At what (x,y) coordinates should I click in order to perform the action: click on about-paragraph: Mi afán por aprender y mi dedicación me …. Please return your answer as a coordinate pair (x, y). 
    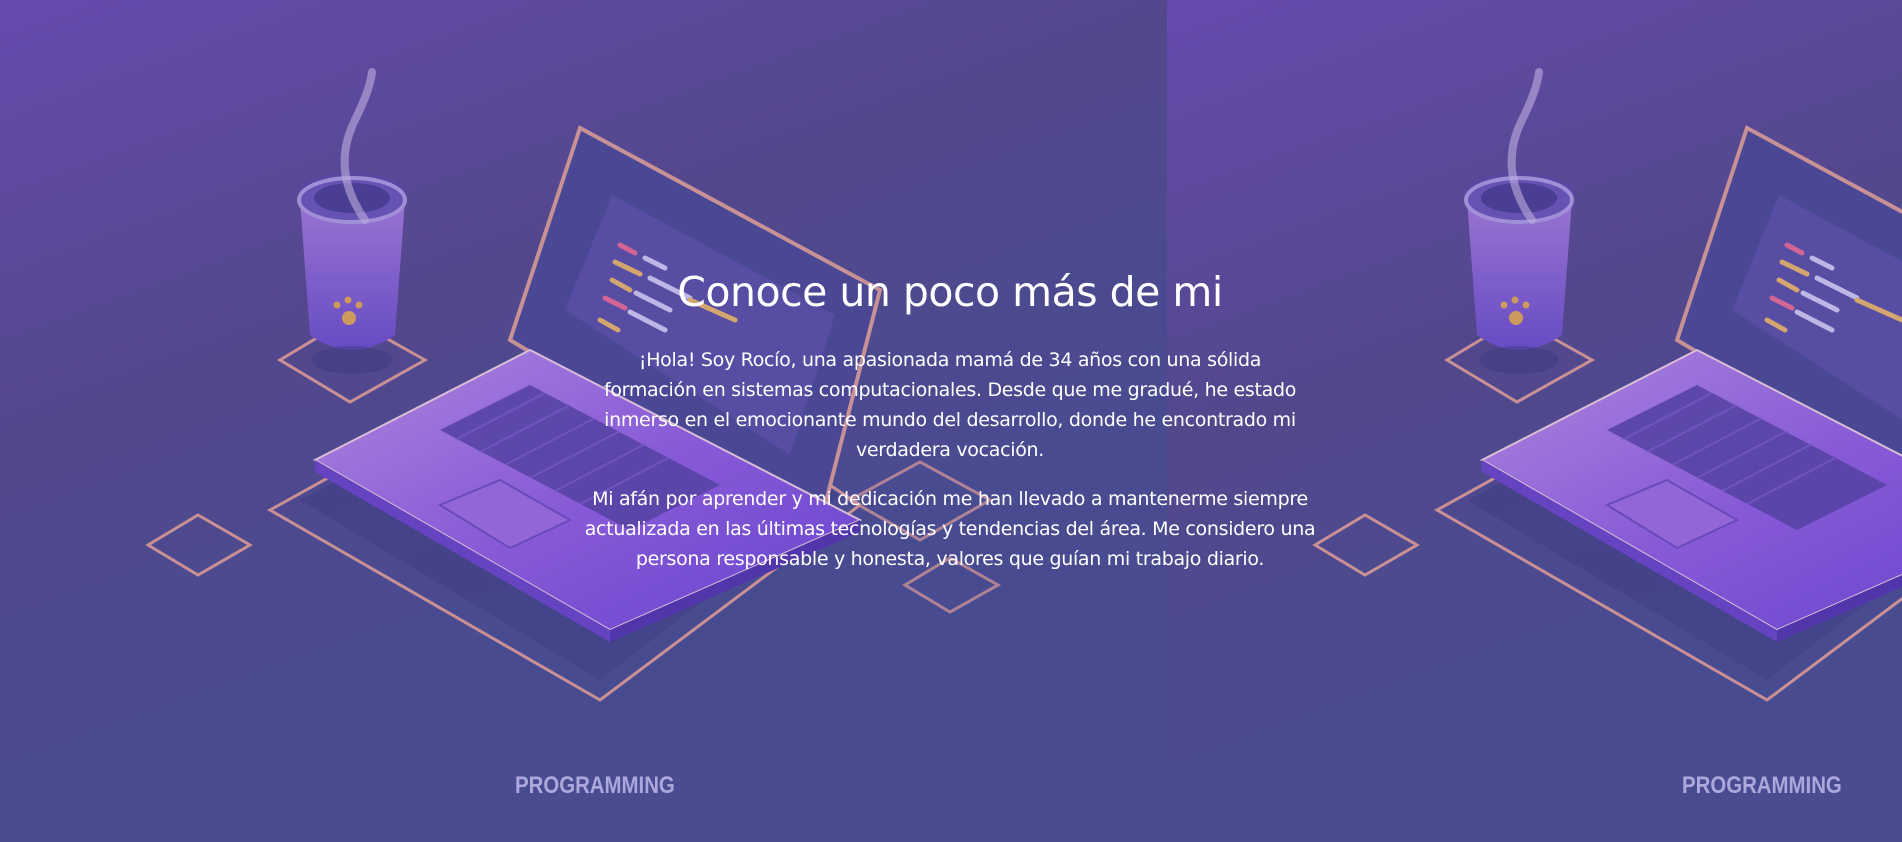
    Looking at the image, I should click on (950, 529).